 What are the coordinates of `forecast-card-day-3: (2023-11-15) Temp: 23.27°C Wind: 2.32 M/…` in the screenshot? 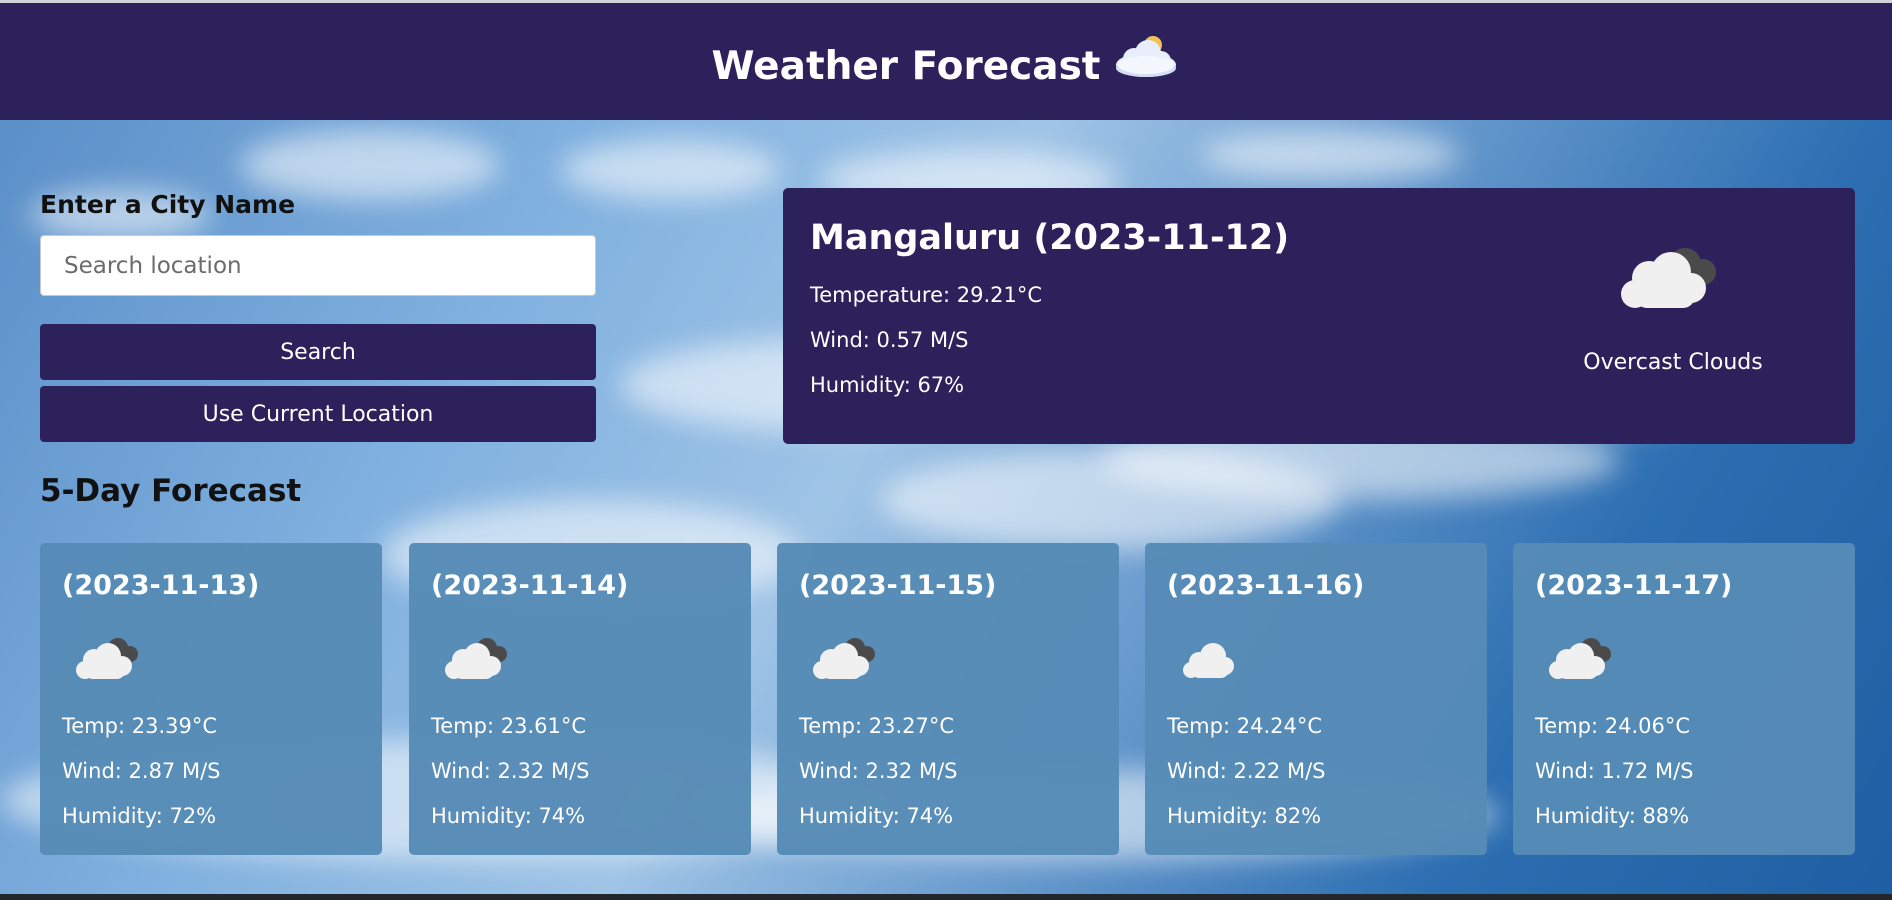 It's located at (948, 699).